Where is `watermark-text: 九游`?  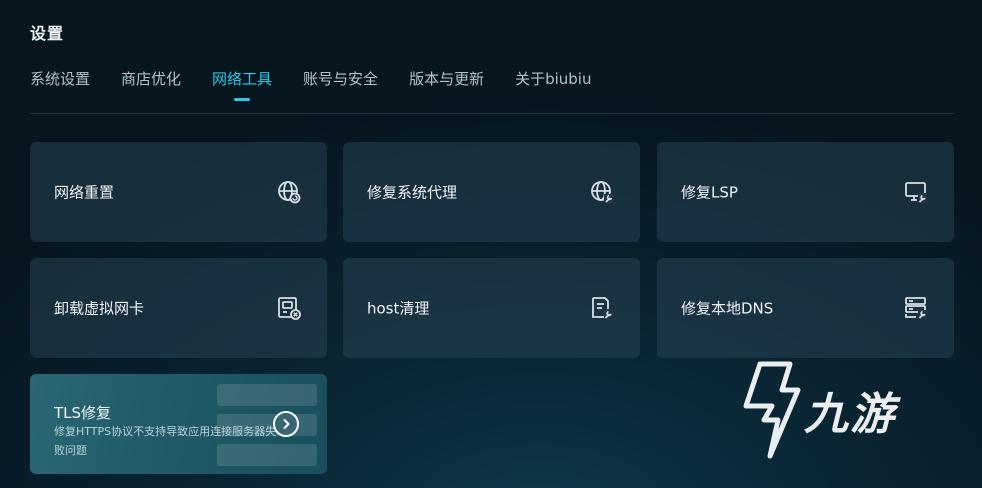
watermark-text: 九游 is located at coordinates (850, 414).